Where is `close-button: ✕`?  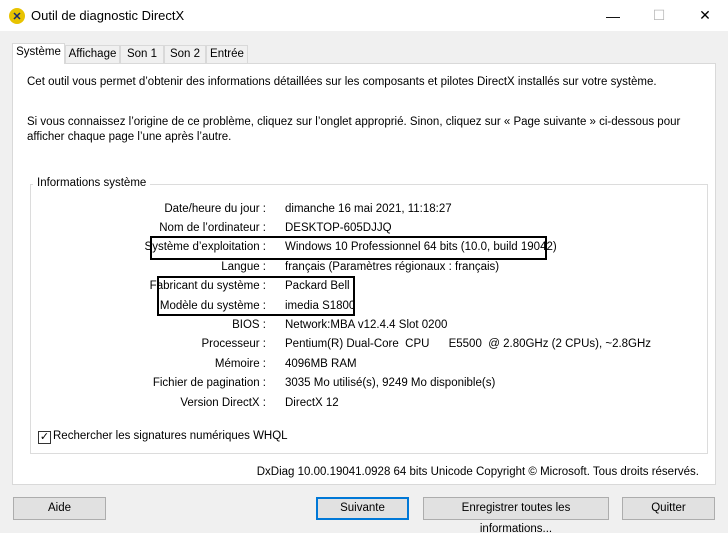
close-button: ✕ is located at coordinates (705, 15).